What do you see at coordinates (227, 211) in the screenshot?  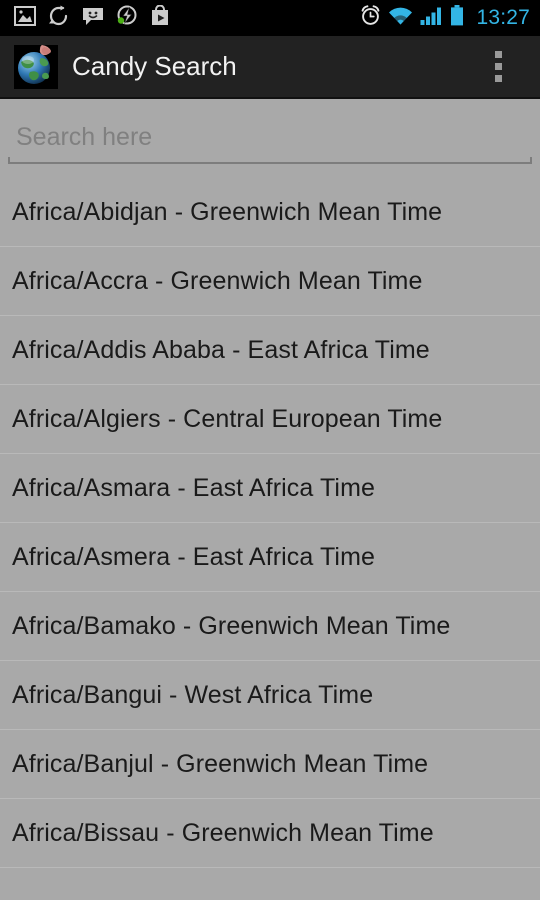 I see `list-item-label: Africa/Abidjan - Greenwich Mean Time` at bounding box center [227, 211].